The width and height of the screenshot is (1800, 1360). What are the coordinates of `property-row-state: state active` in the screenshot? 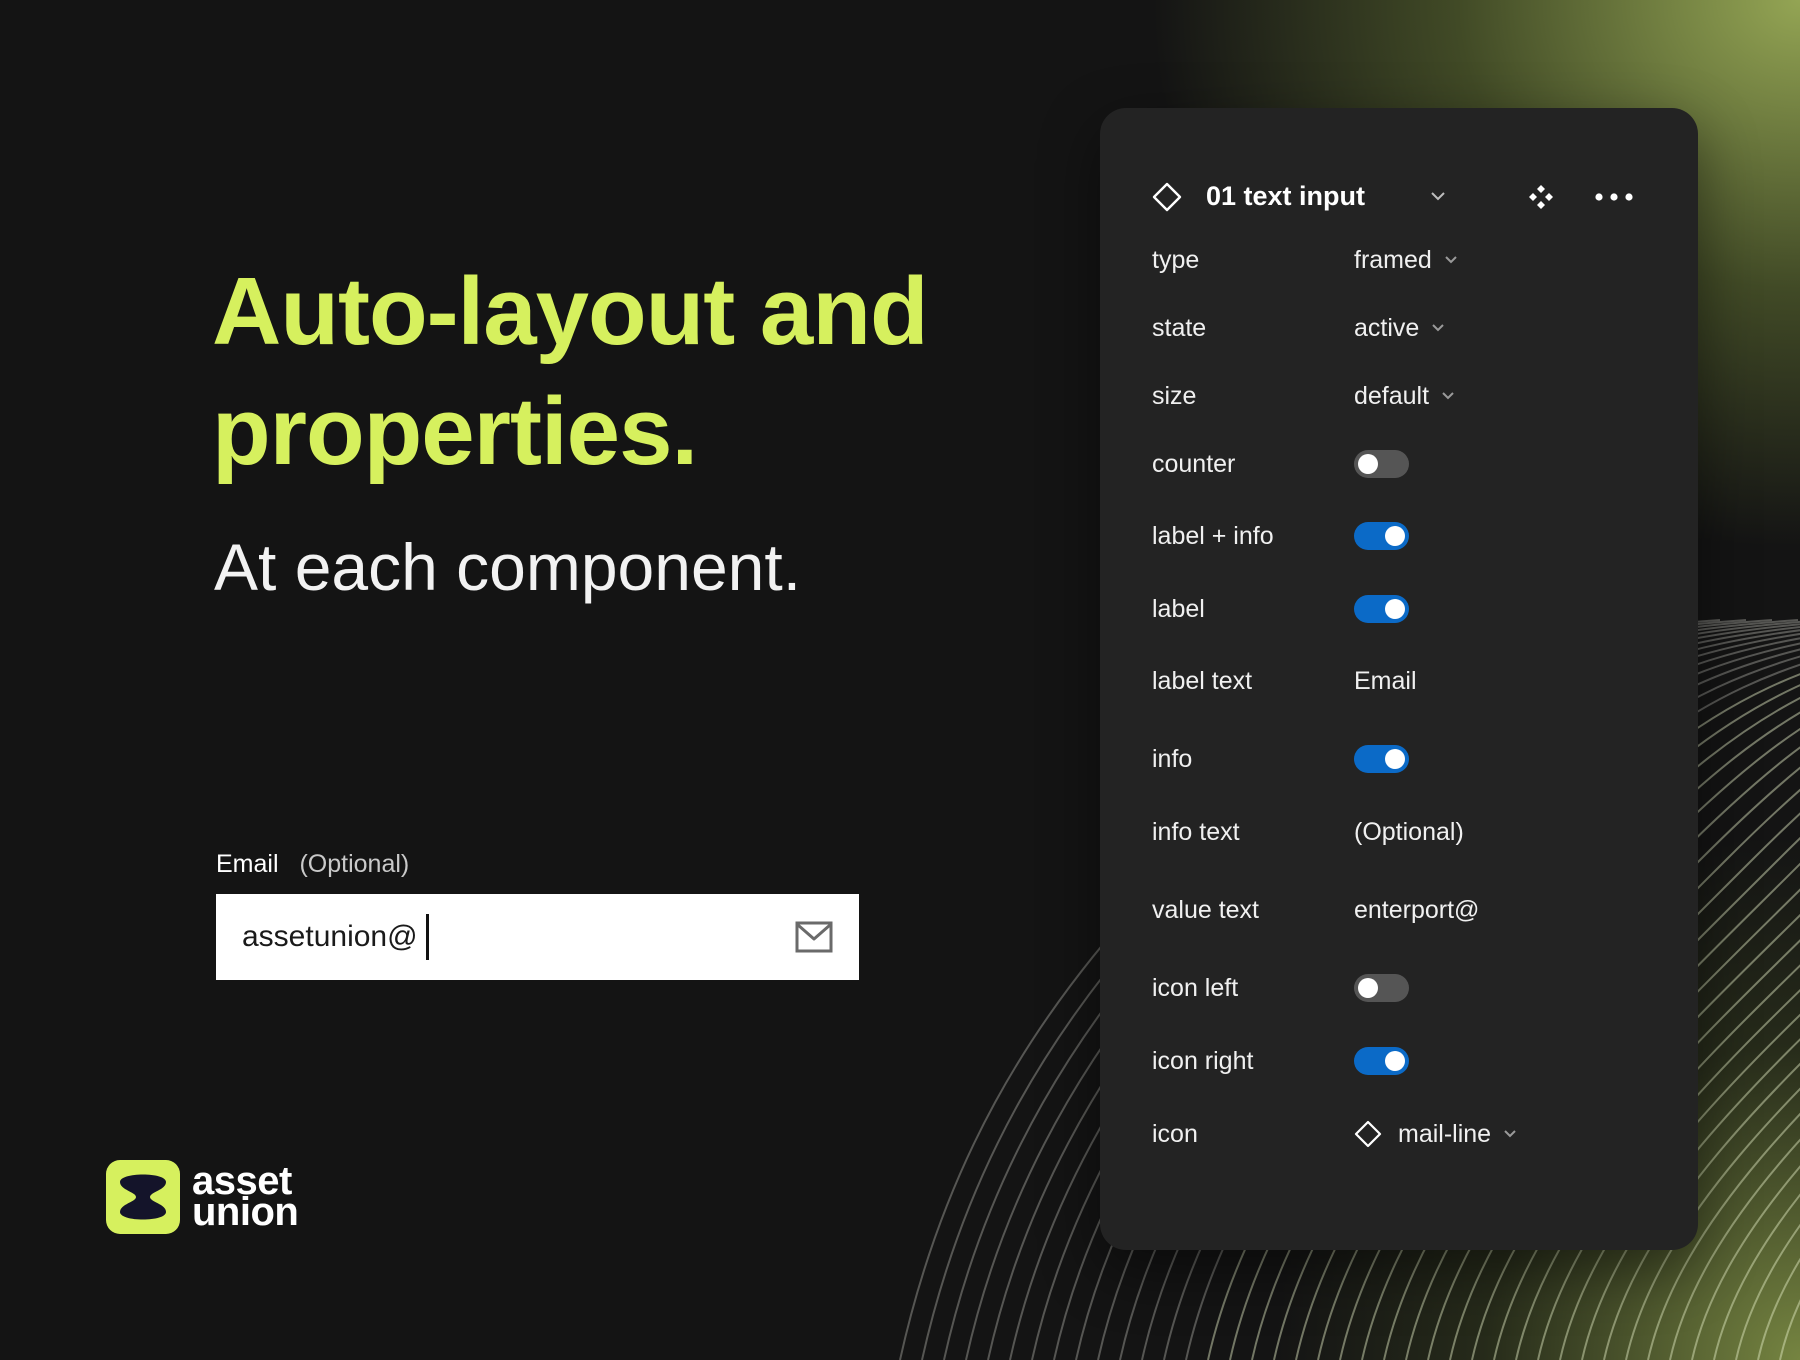 It's located at (1402, 328).